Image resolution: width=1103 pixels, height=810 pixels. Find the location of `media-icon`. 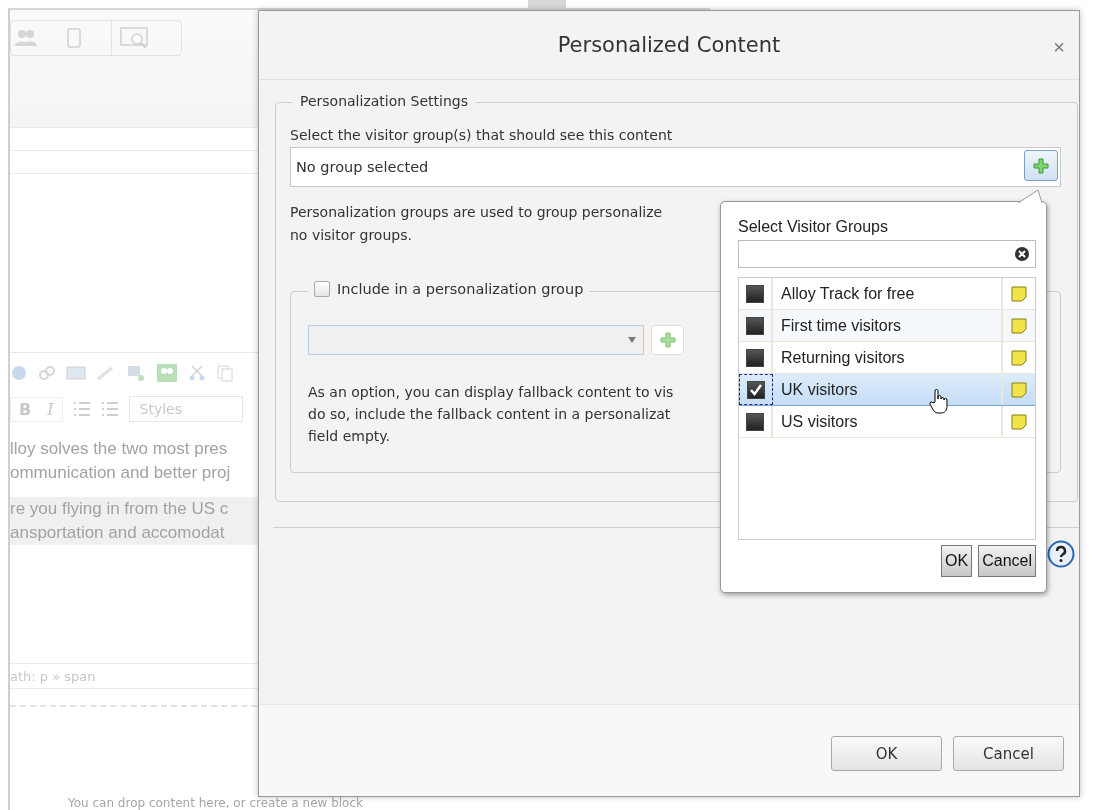

media-icon is located at coordinates (136, 373).